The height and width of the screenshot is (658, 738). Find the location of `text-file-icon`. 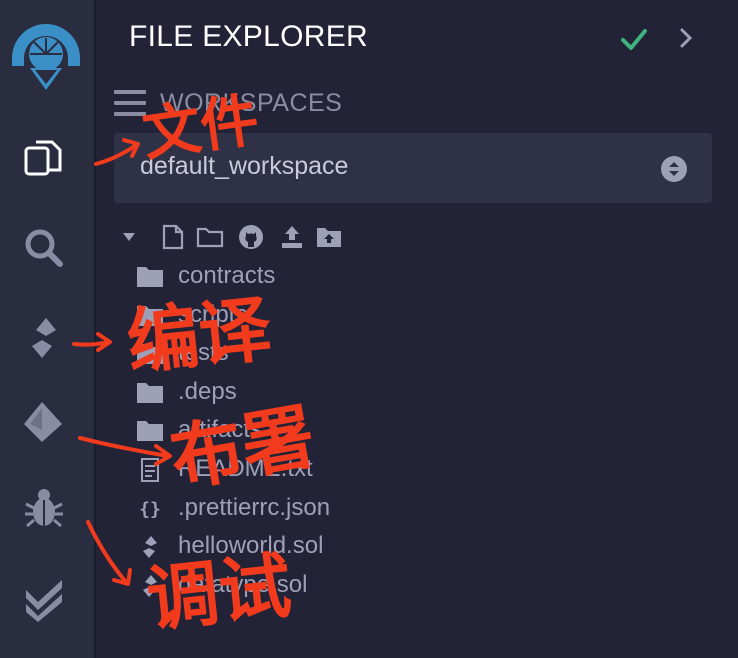

text-file-icon is located at coordinates (150, 470).